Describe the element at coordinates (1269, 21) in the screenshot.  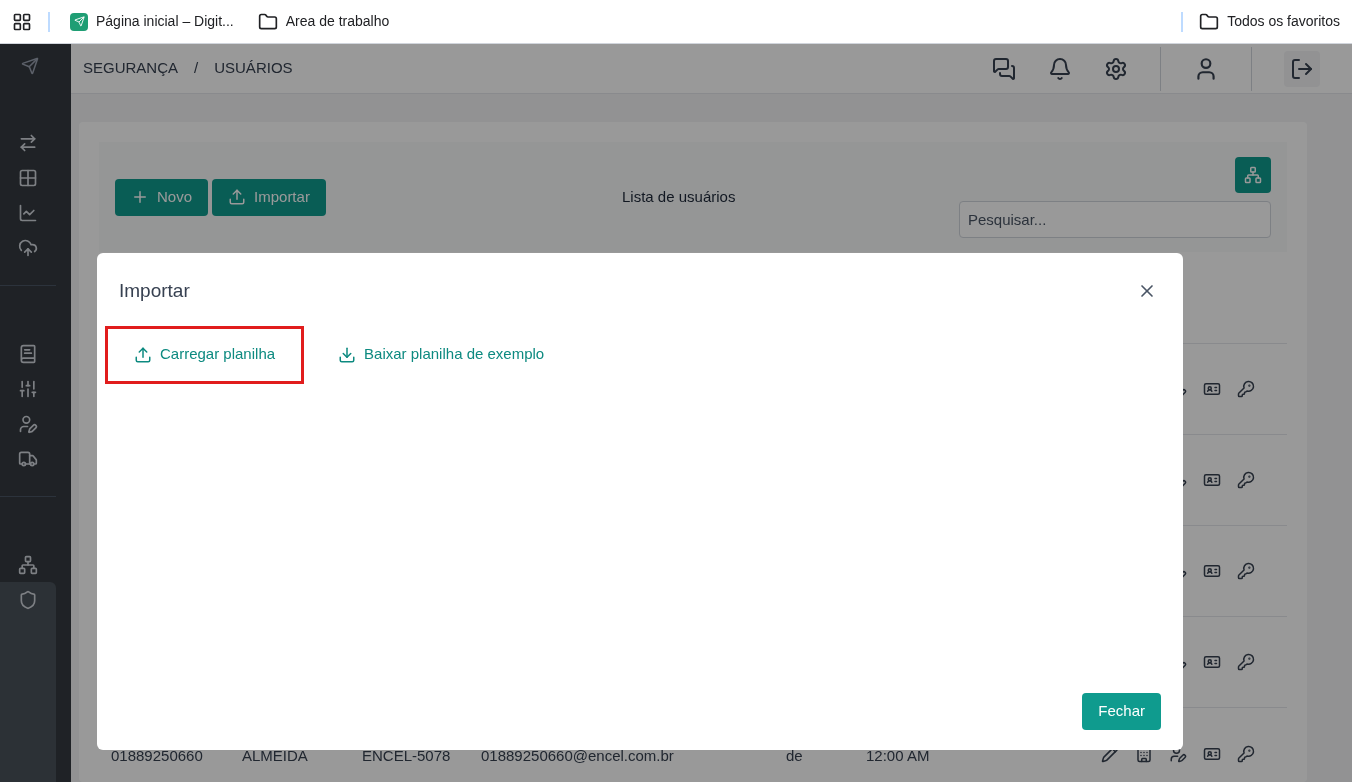
I see `bookmark: Todos os favoritos` at that location.